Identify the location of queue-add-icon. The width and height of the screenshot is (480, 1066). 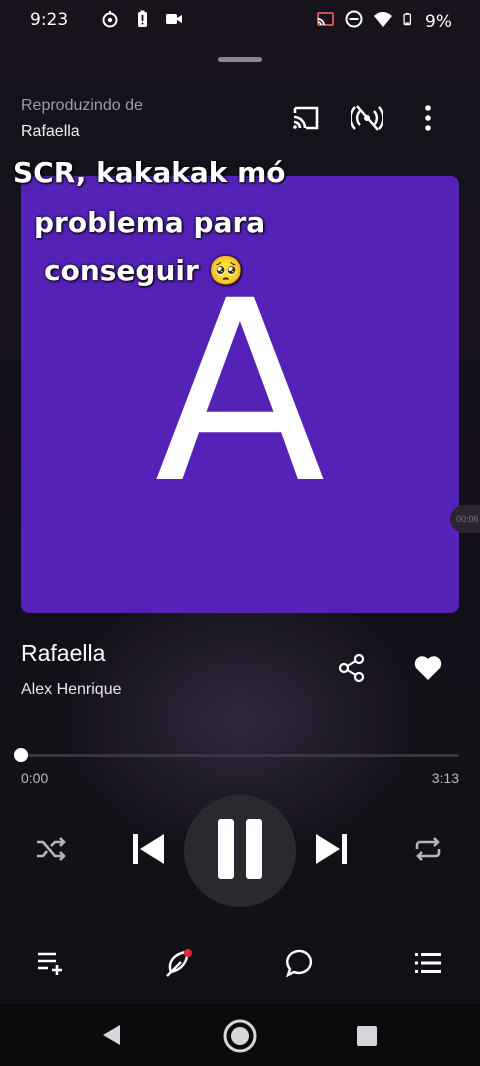
(51, 965).